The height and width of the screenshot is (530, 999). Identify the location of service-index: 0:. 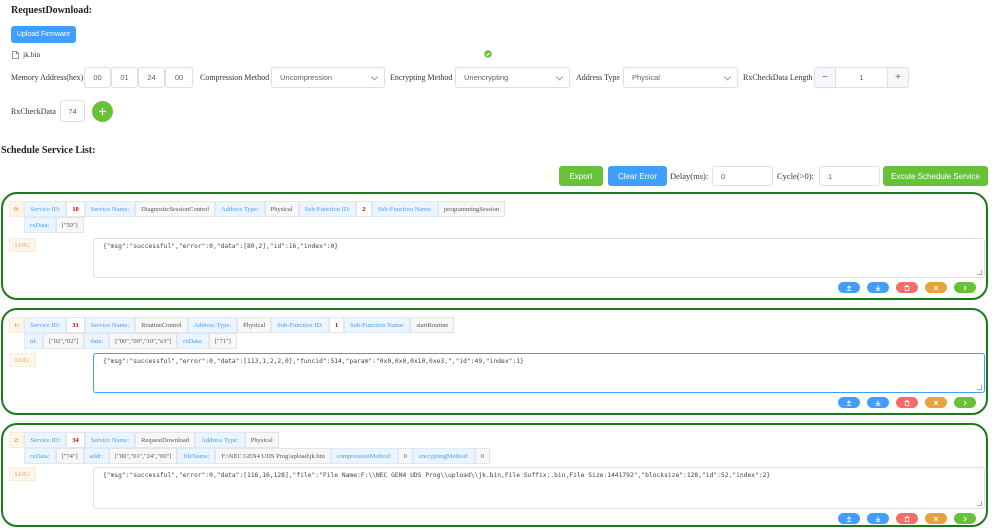
(17, 209).